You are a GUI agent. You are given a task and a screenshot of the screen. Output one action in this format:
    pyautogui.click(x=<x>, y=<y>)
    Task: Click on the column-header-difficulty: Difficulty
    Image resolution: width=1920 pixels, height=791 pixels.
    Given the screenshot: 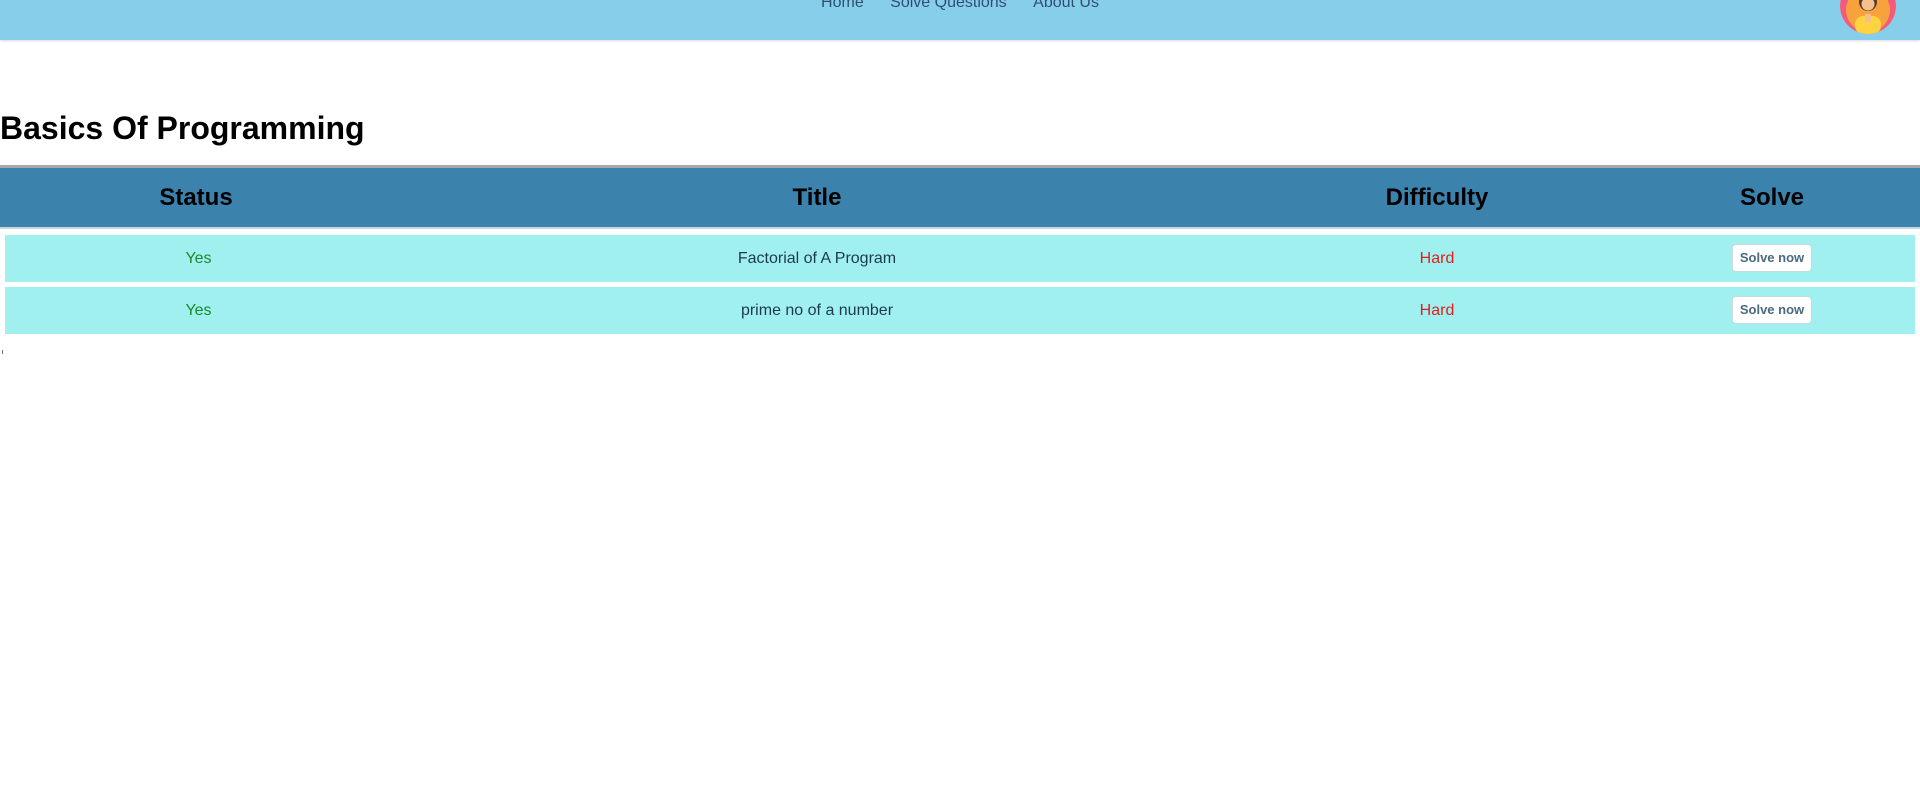 What is the action you would take?
    pyautogui.click(x=1437, y=197)
    